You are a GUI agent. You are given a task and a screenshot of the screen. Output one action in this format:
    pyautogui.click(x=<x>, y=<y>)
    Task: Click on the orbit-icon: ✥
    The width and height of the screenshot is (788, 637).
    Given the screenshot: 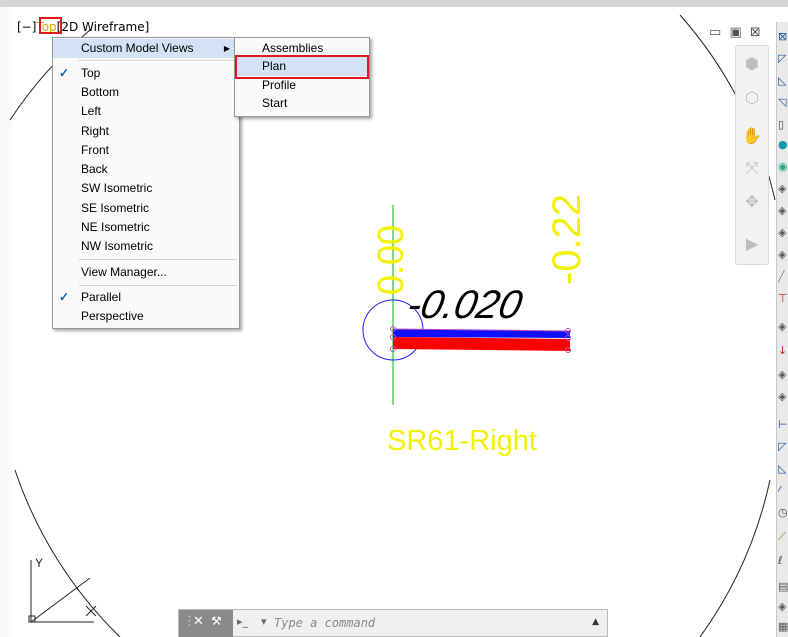 What is the action you would take?
    pyautogui.click(x=752, y=202)
    